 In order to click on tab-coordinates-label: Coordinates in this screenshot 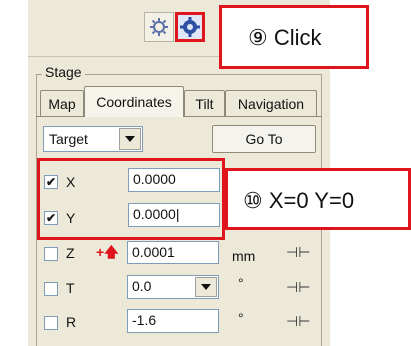, I will do `click(134, 102)`.